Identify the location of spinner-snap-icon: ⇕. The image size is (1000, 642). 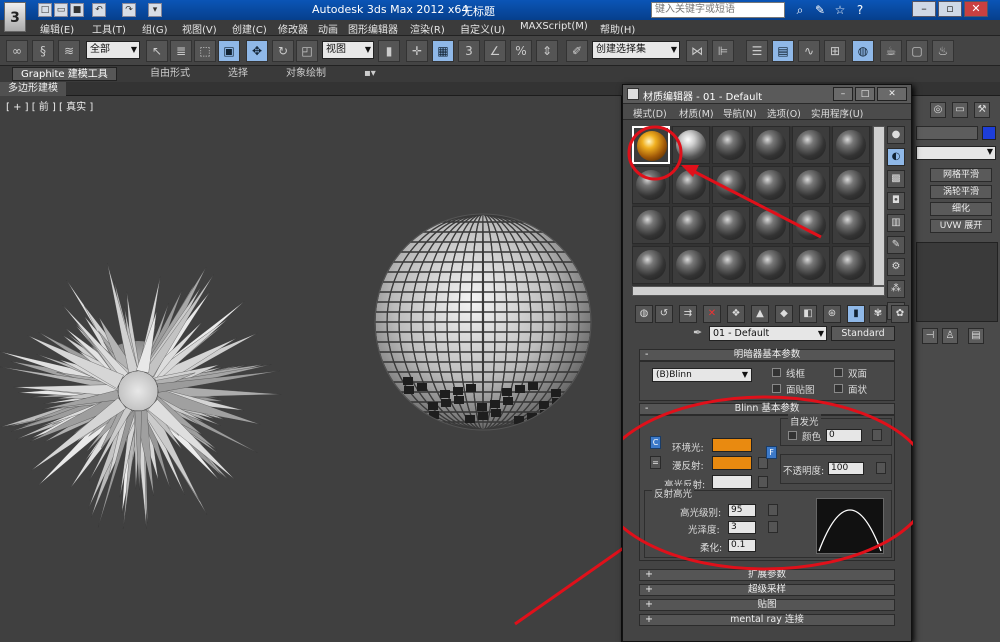
(547, 51).